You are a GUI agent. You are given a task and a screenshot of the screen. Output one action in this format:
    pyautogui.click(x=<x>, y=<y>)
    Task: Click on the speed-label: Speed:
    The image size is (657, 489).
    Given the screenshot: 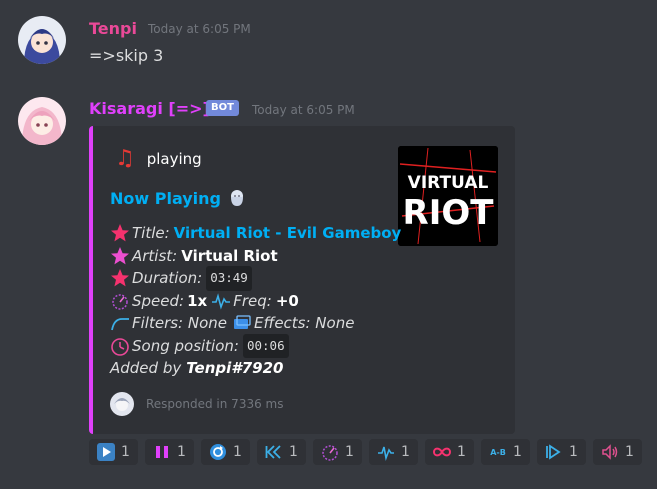 What is the action you would take?
    pyautogui.click(x=158, y=300)
    